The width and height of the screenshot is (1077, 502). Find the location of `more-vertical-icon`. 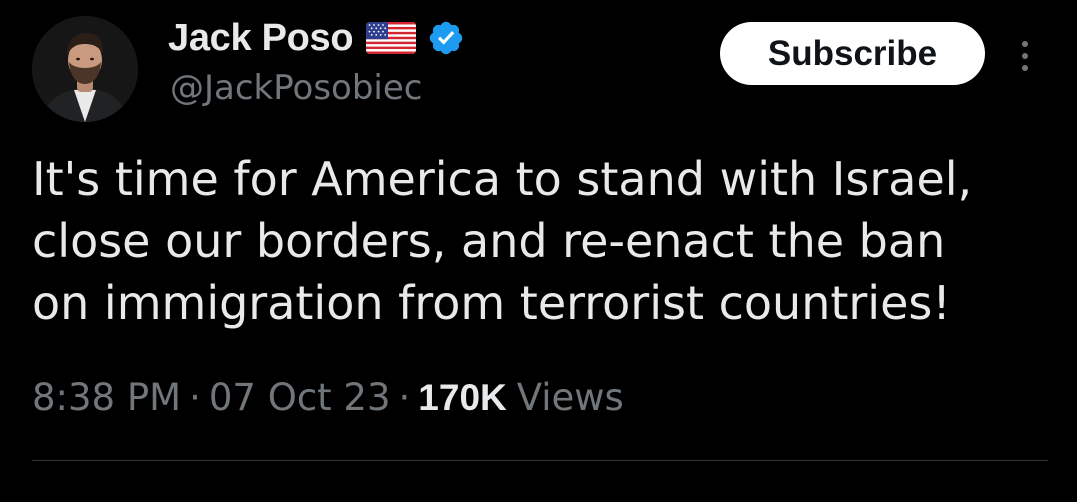

more-vertical-icon is located at coordinates (1025, 56).